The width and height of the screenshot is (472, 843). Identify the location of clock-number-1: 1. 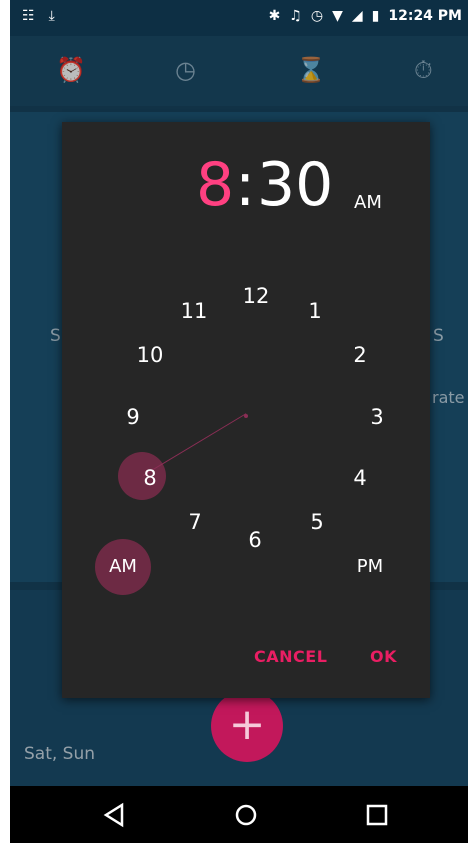
(315, 311).